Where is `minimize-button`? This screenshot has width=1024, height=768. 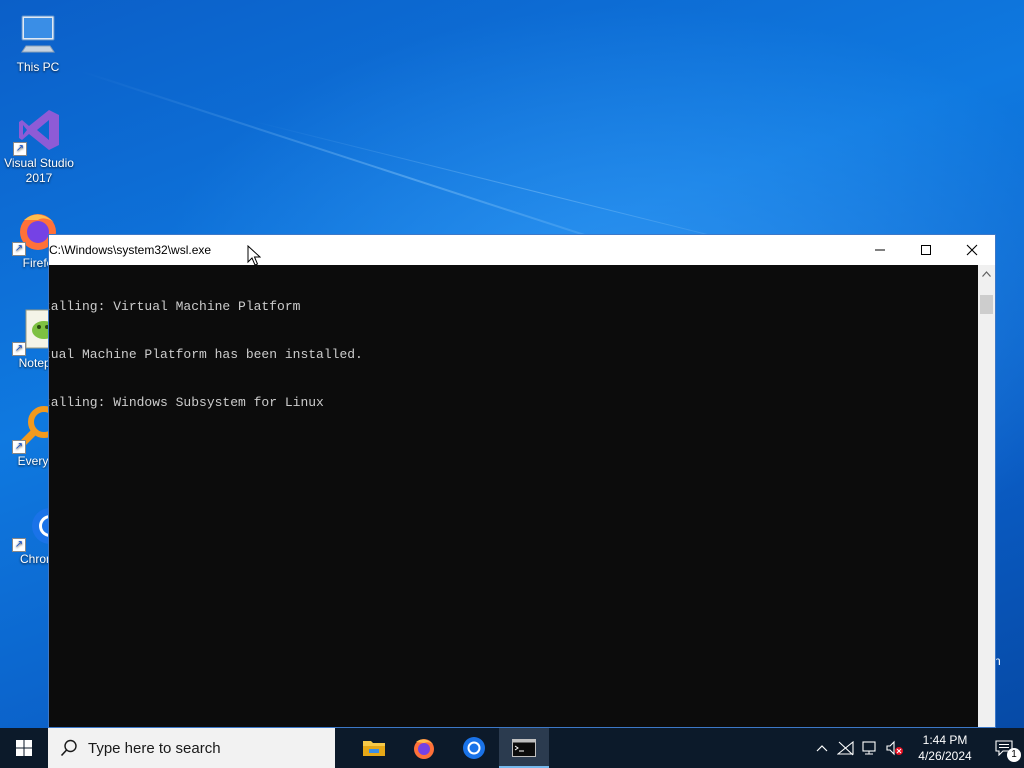
minimize-button is located at coordinates (880, 250).